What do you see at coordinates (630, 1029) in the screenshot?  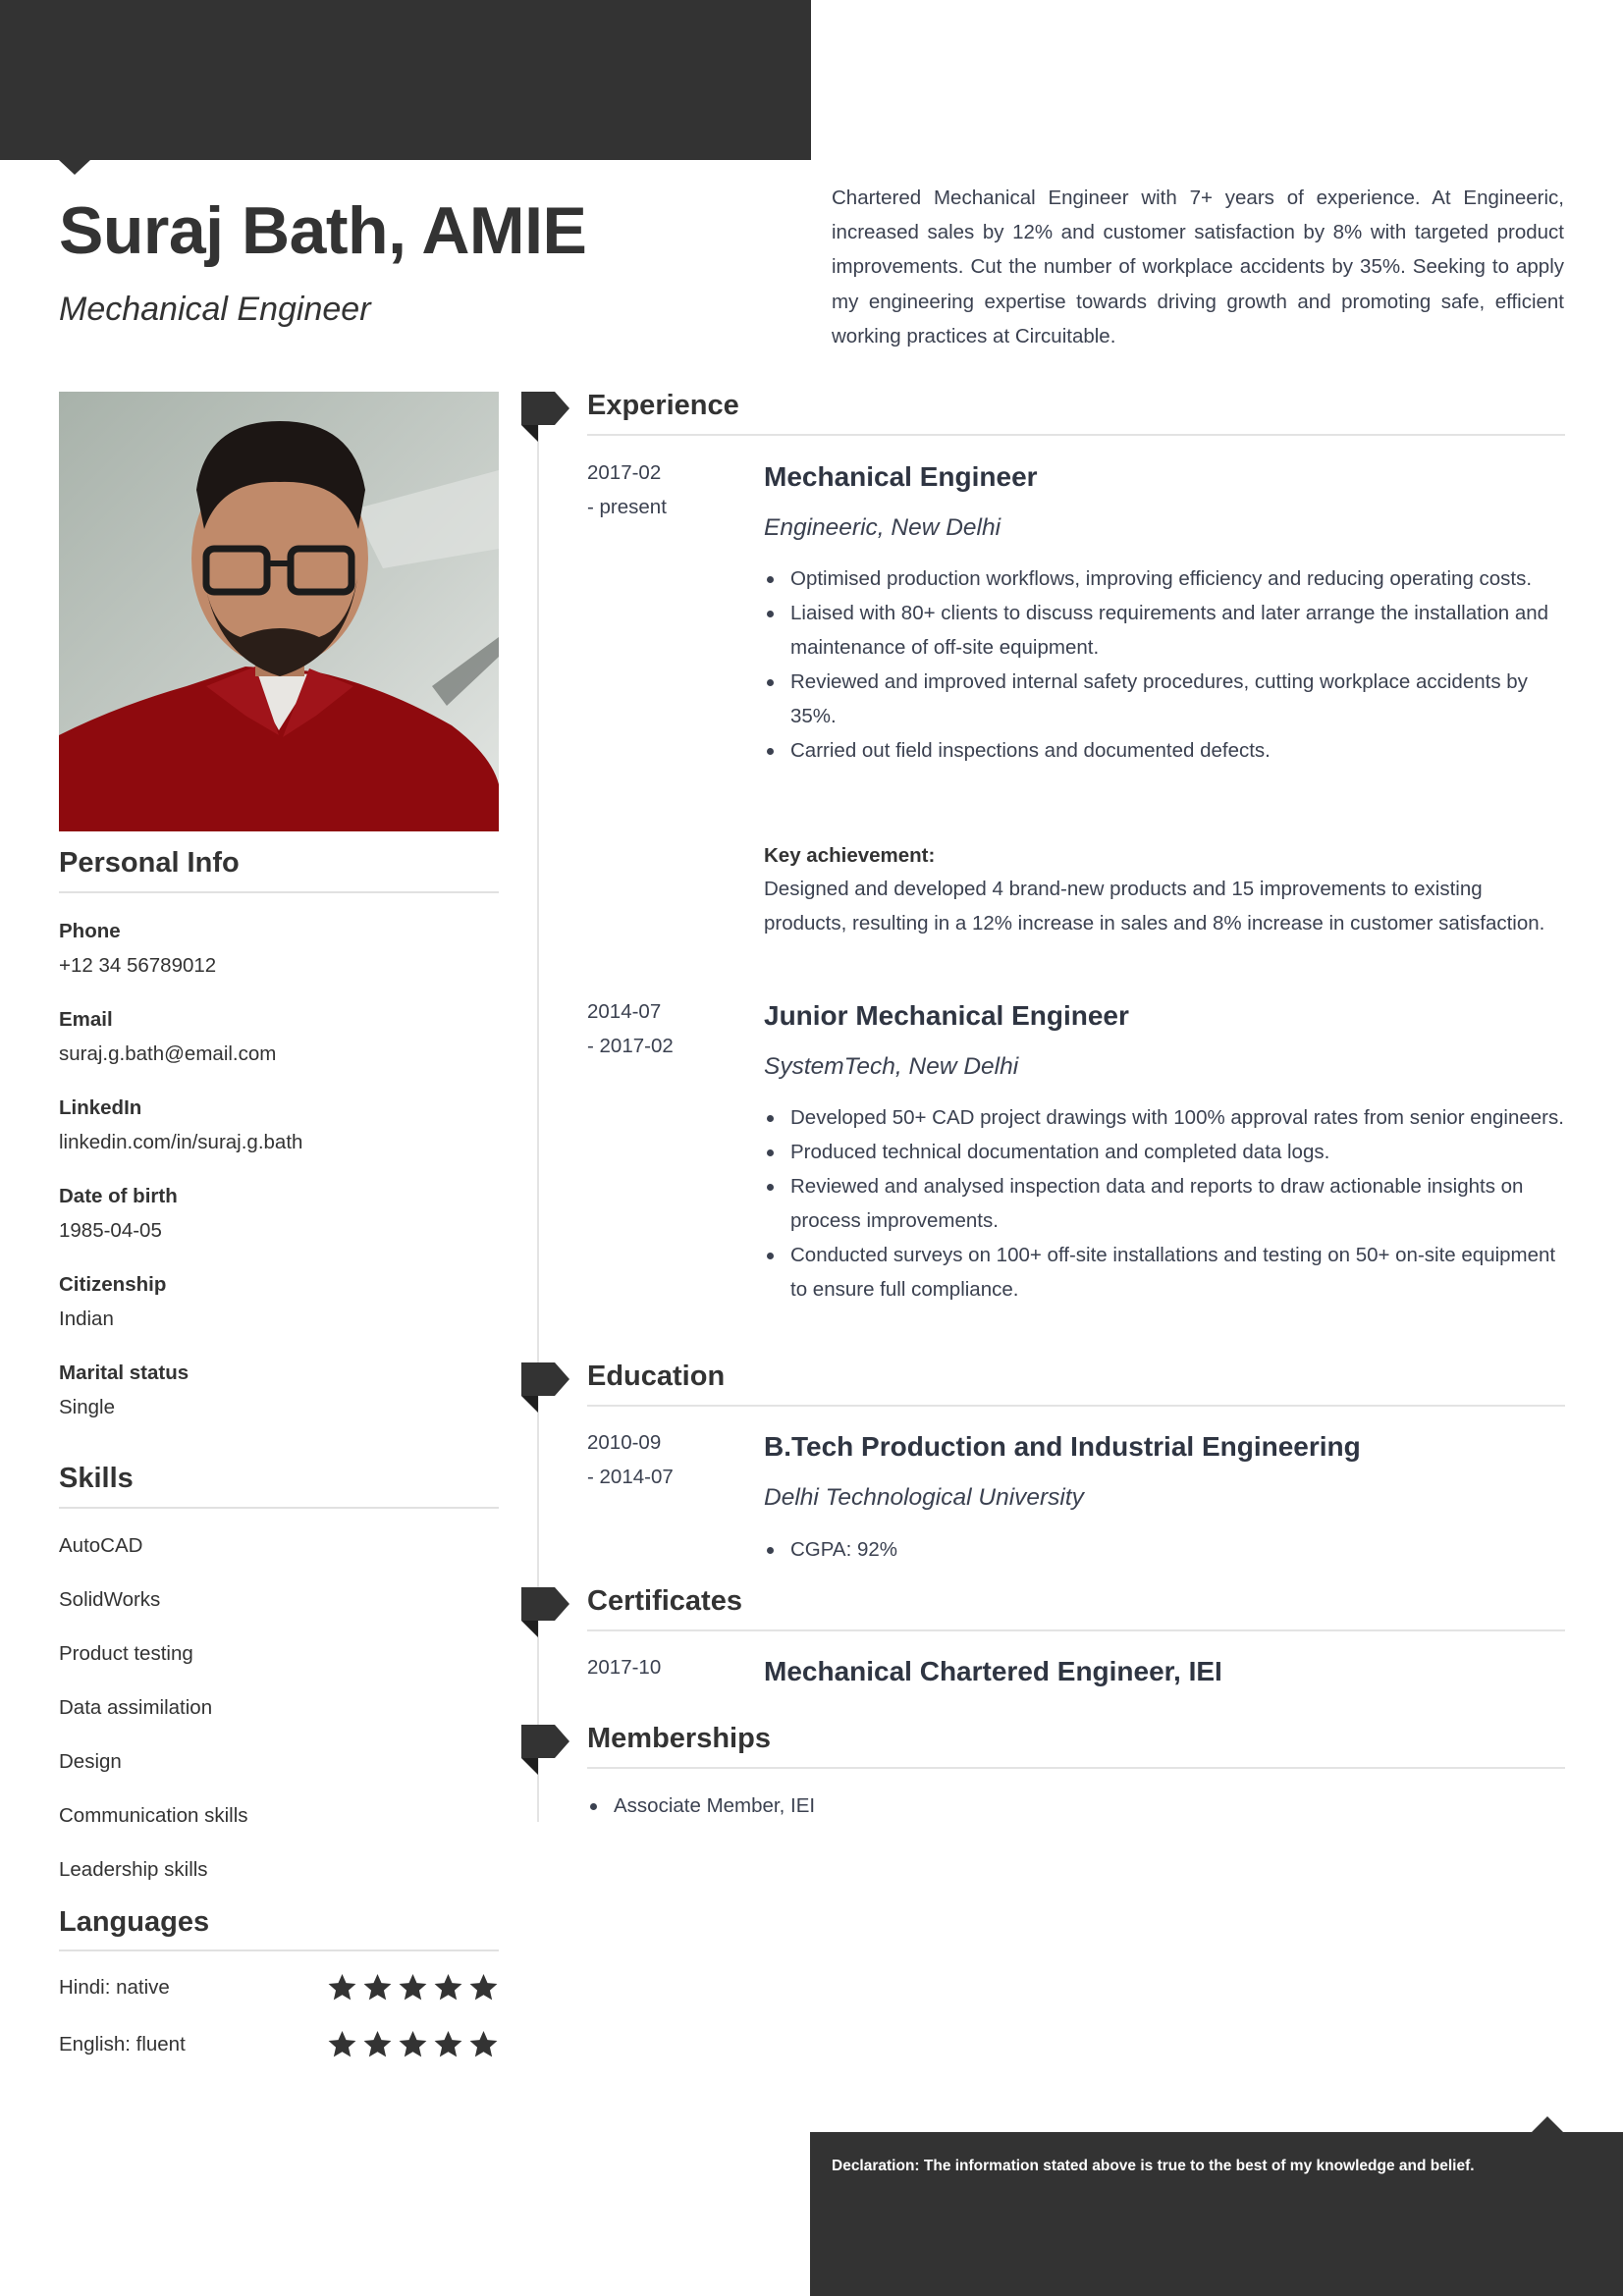 I see `entry-date: 2014-07 - 2017-02` at bounding box center [630, 1029].